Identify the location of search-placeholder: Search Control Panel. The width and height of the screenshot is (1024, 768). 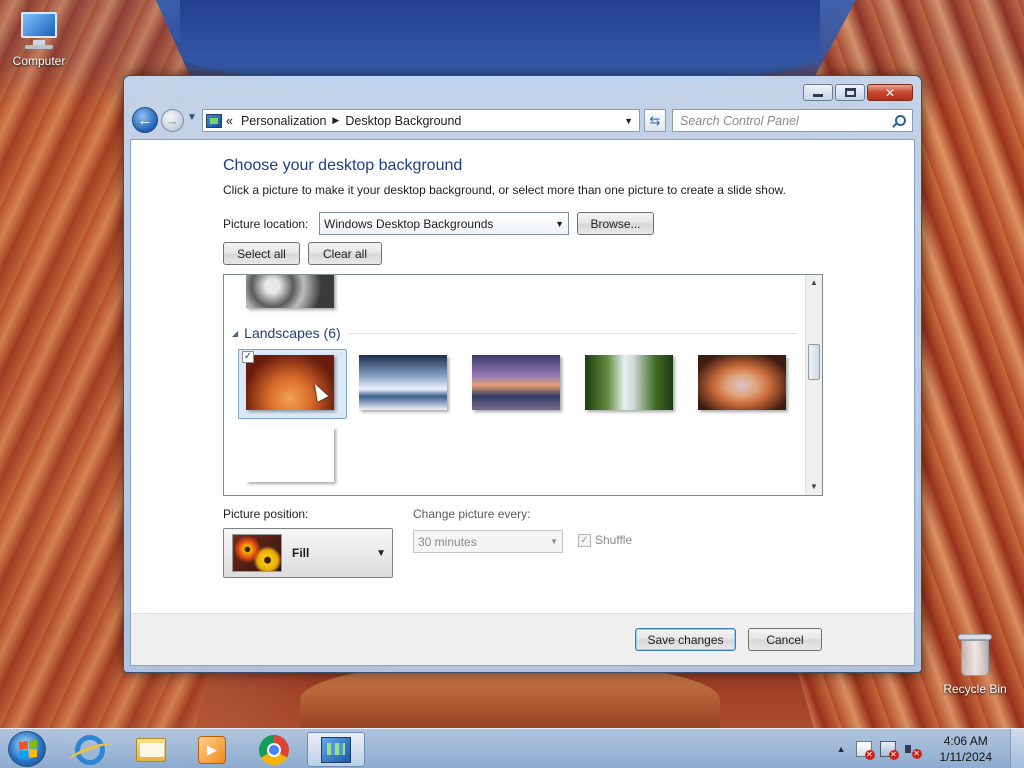
(739, 120).